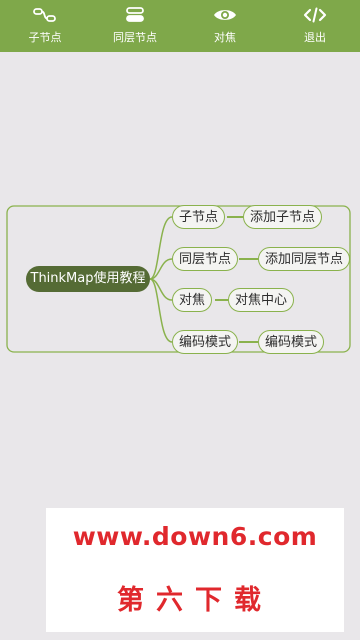 The image size is (360, 640). I want to click on mindmap-node-code-mode-child: 编码模式, so click(291, 342).